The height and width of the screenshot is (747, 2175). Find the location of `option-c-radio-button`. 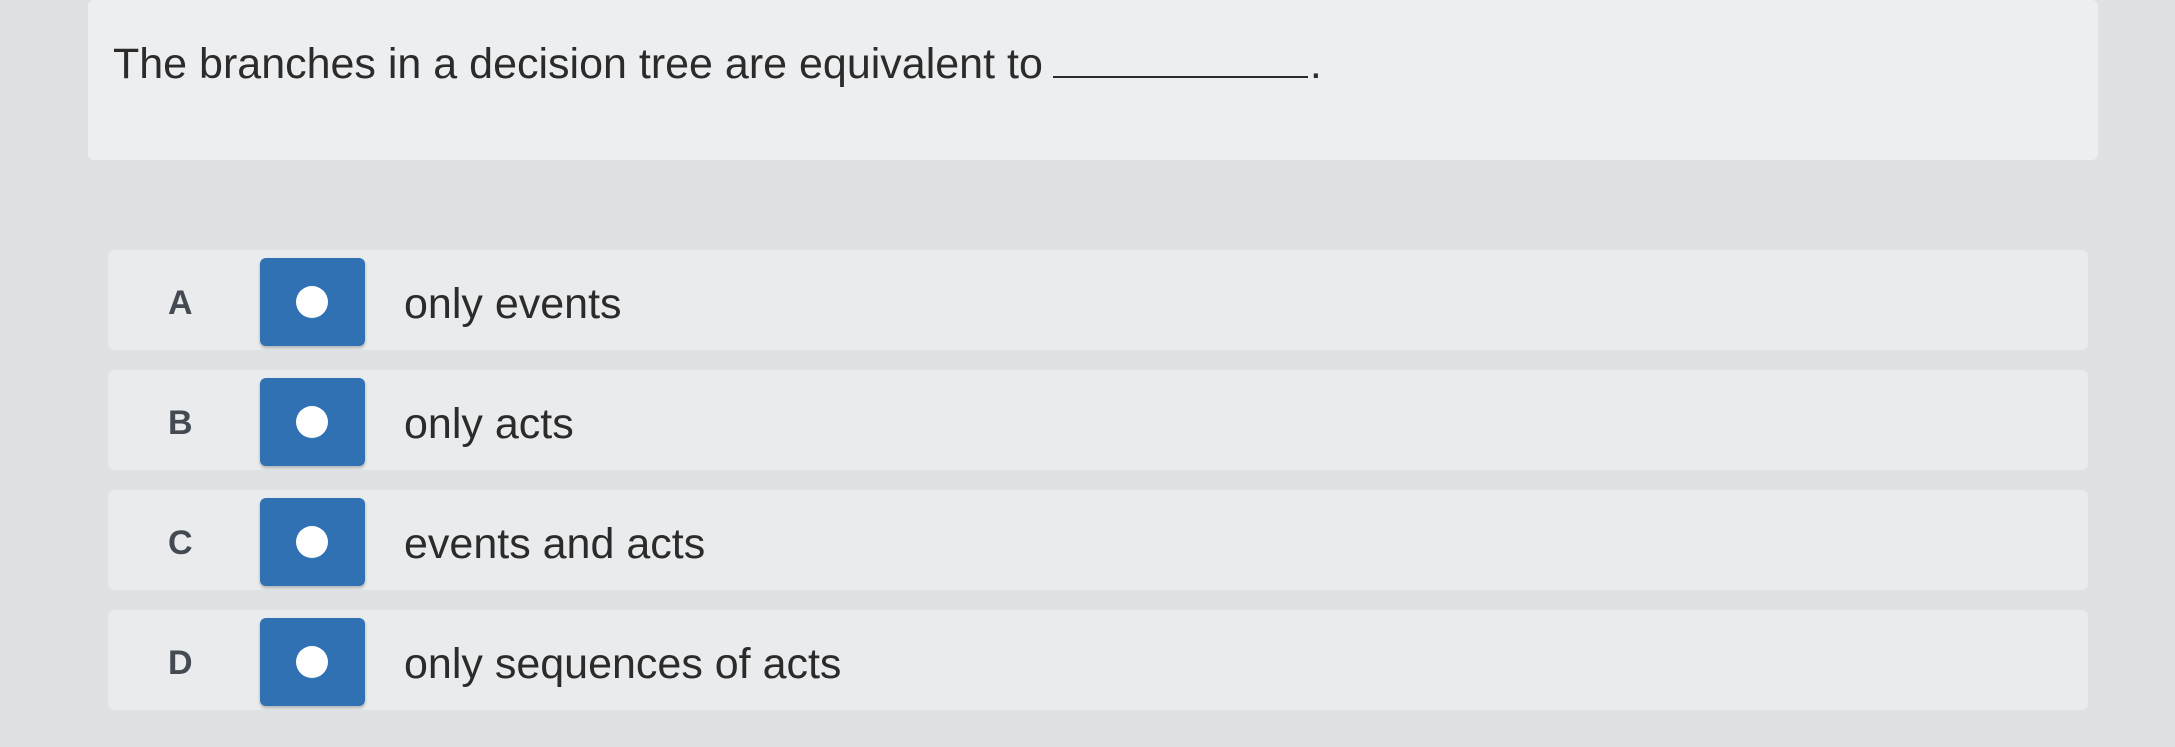

option-c-radio-button is located at coordinates (312, 542).